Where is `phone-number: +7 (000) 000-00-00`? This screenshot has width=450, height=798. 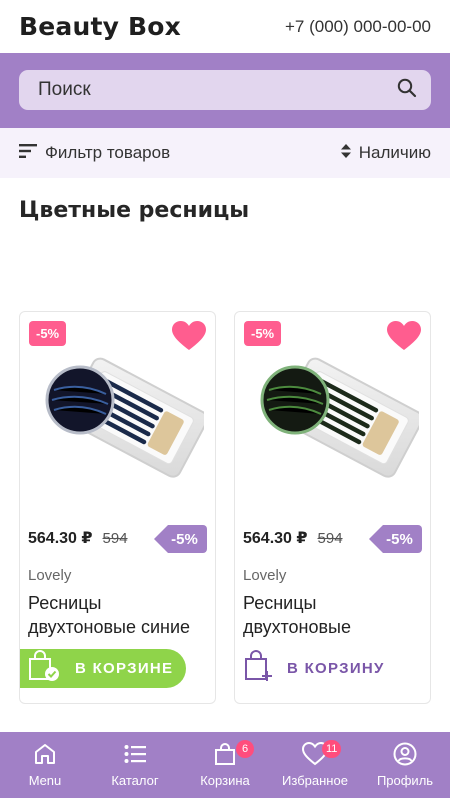
phone-number: +7 (000) 000-00-00 is located at coordinates (358, 27).